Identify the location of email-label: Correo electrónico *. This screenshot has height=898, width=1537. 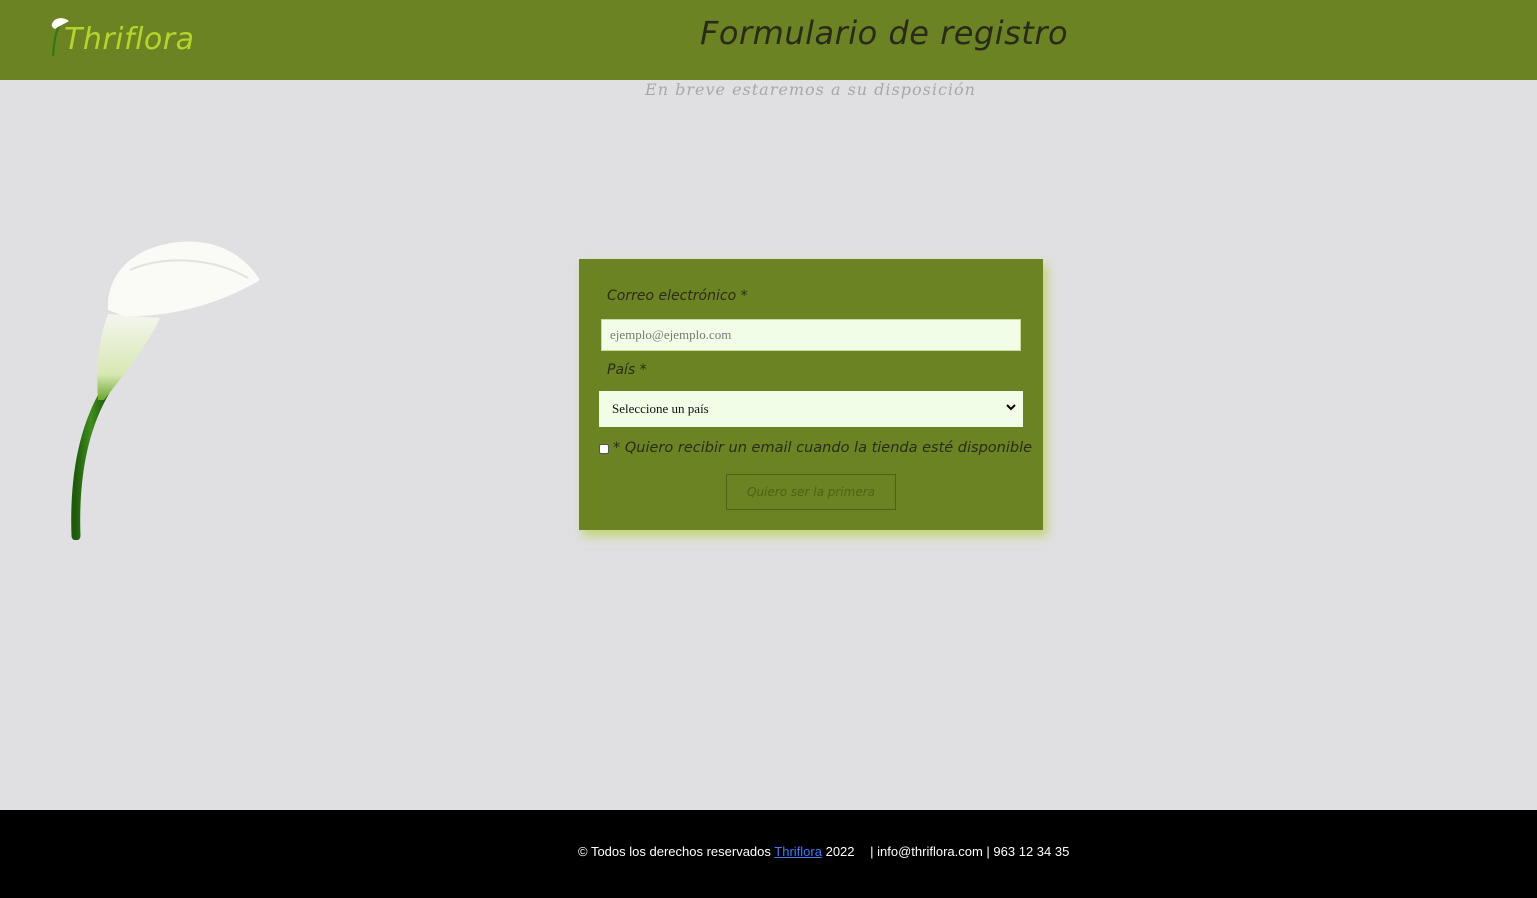
(677, 296).